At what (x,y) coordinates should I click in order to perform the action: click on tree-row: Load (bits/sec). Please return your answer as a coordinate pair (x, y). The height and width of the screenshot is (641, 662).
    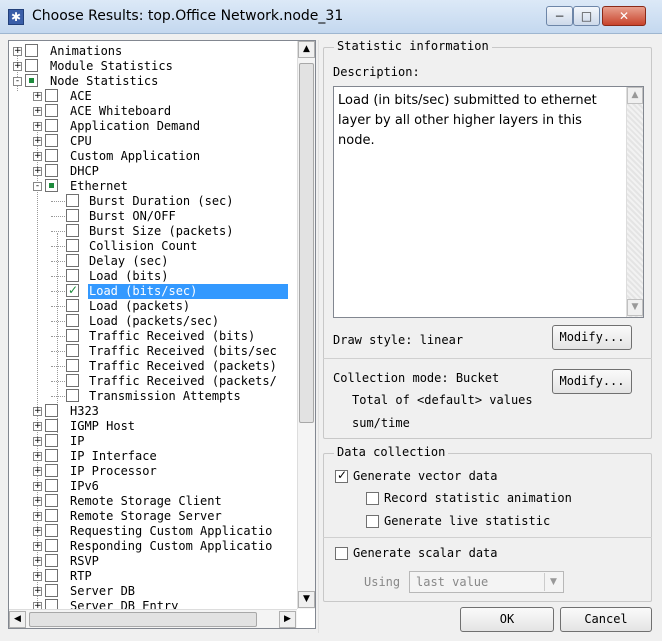
    Looking at the image, I should click on (153, 291).